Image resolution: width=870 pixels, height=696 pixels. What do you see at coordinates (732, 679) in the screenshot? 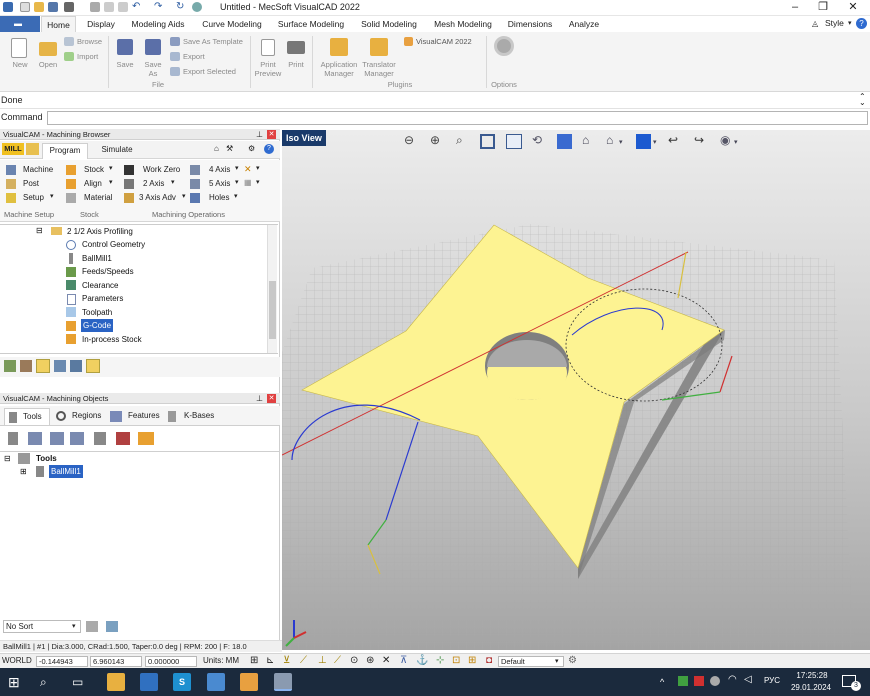
I see `wifi-icon: ◠` at bounding box center [732, 679].